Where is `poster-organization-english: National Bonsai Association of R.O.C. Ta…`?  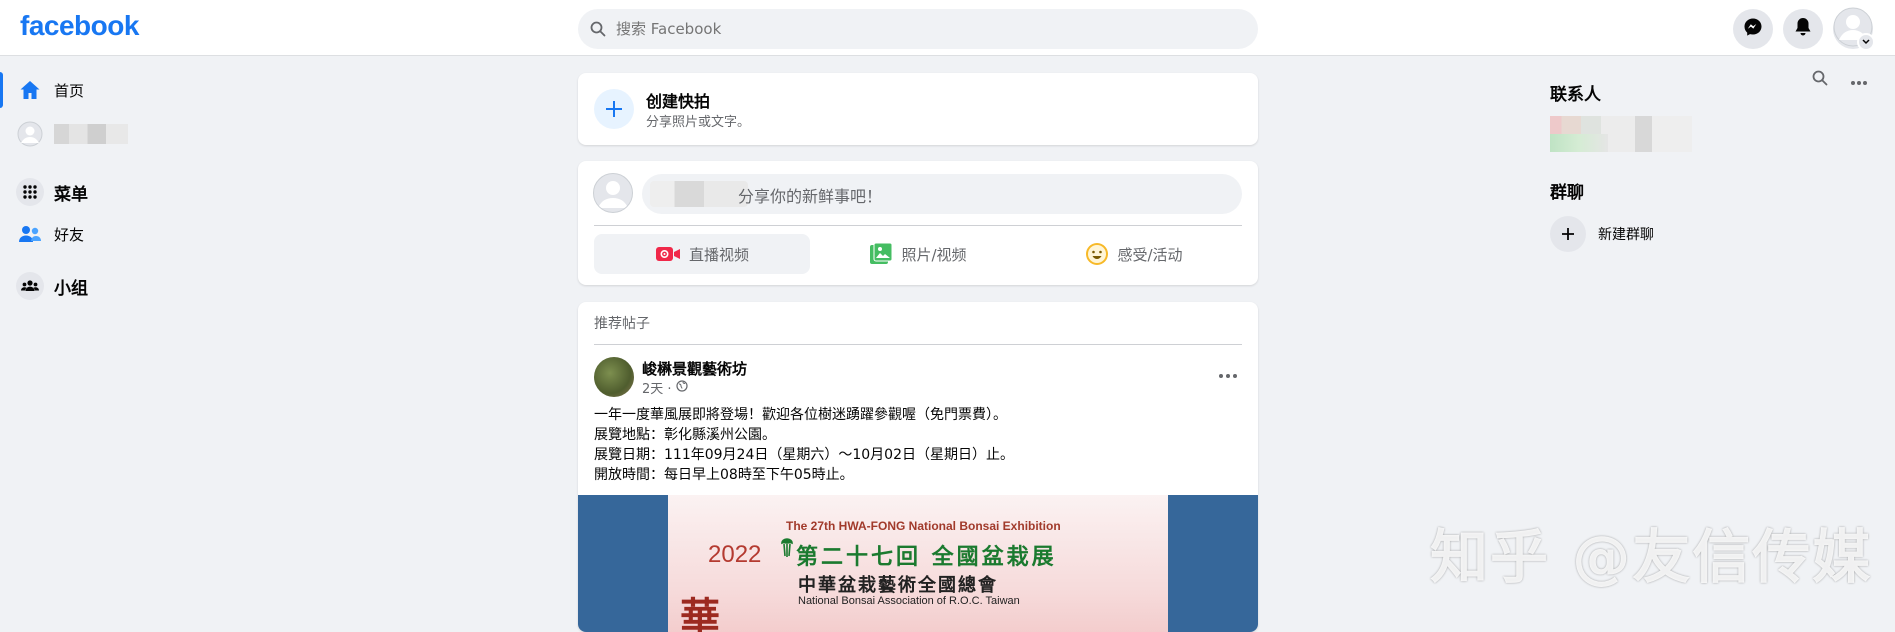 poster-organization-english: National Bonsai Association of R.O.C. Ta… is located at coordinates (909, 601).